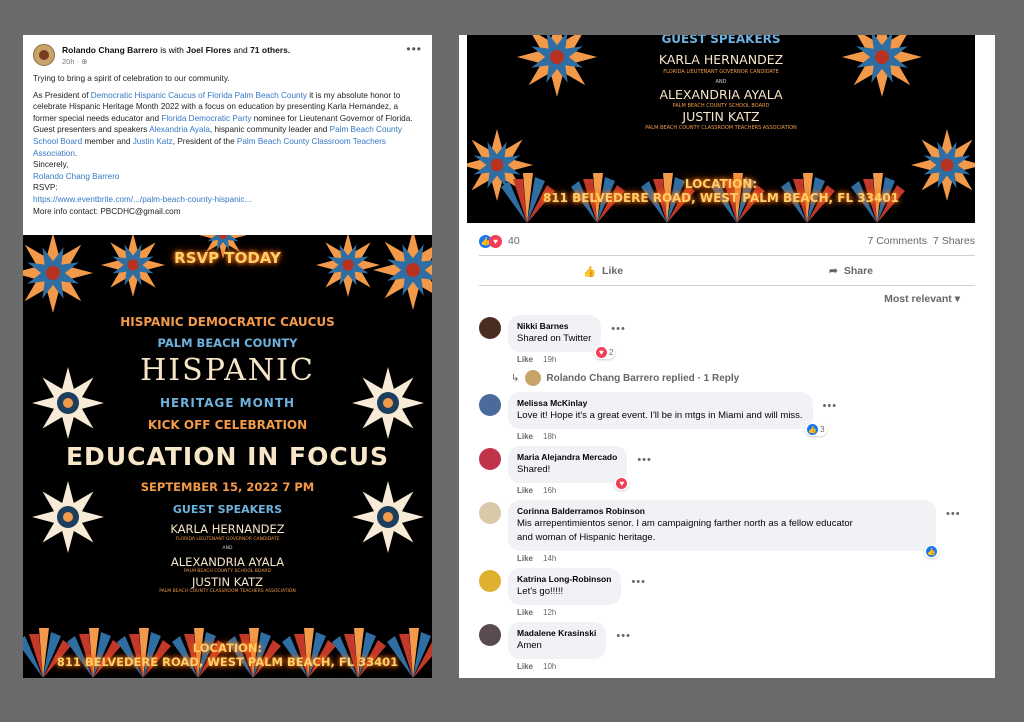 The height and width of the screenshot is (722, 1024). What do you see at coordinates (549, 558) in the screenshot?
I see `comment-time: 14h` at bounding box center [549, 558].